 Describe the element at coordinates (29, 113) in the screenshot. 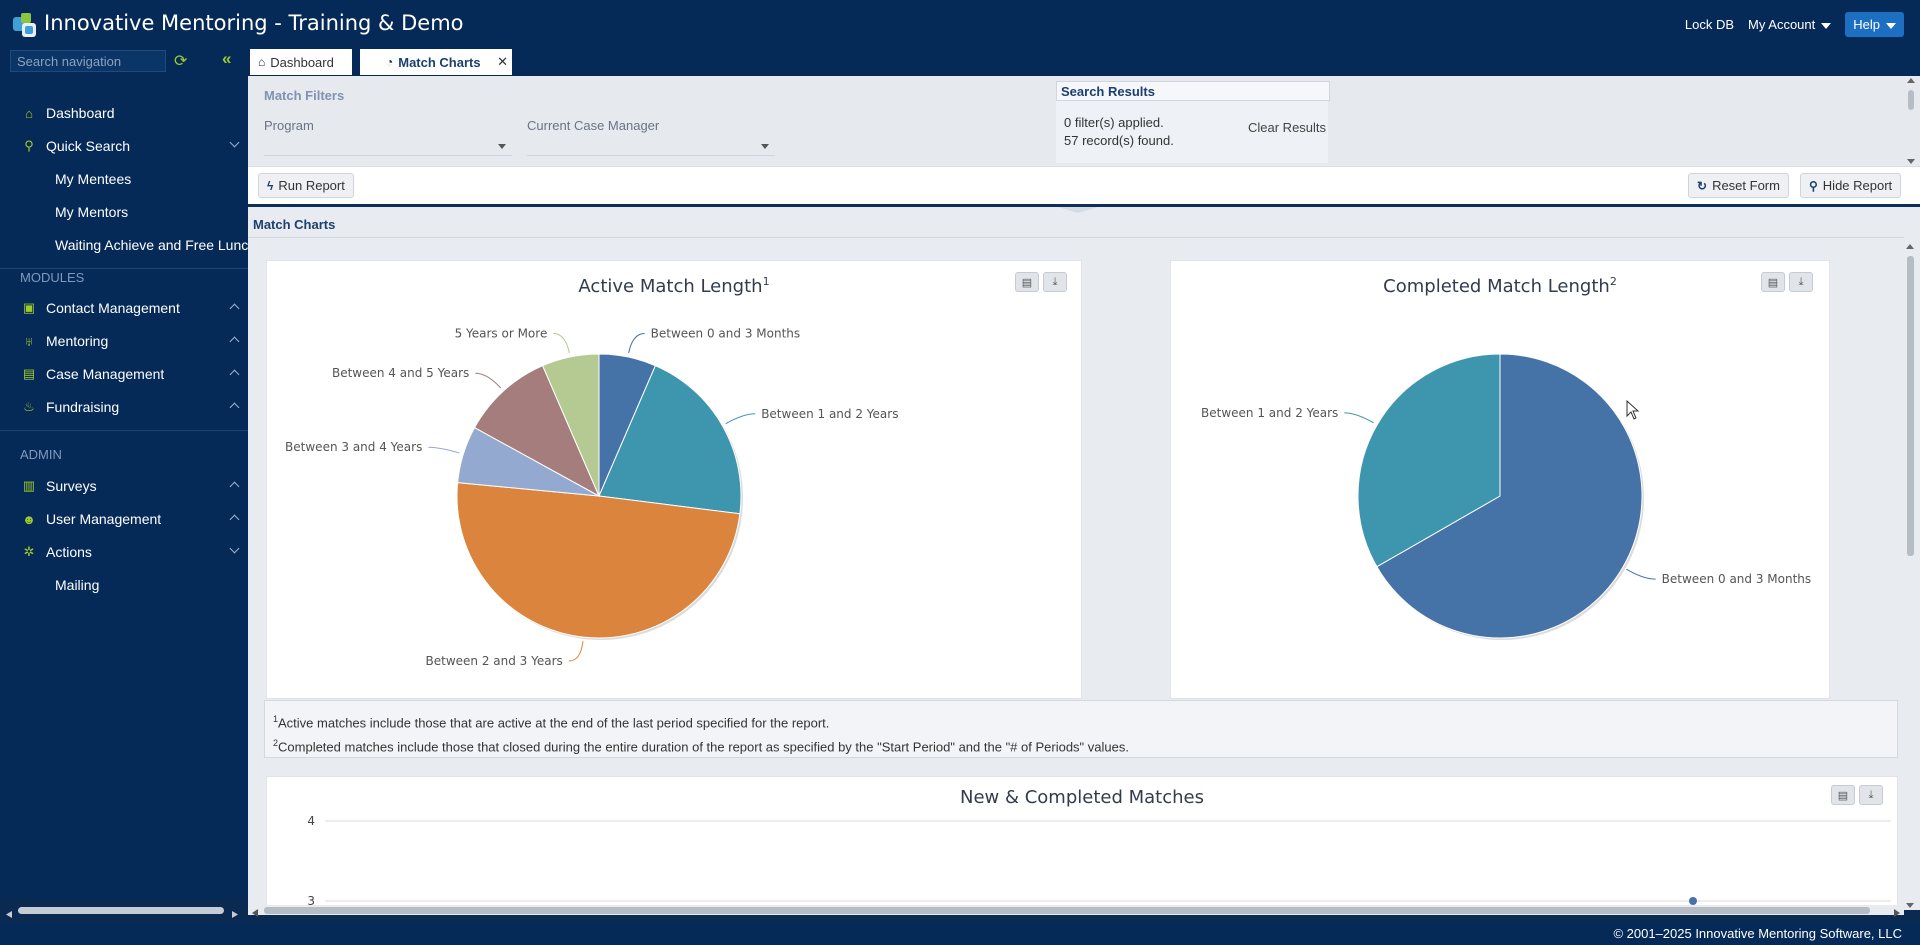

I see `home-icon: ⌂` at that location.